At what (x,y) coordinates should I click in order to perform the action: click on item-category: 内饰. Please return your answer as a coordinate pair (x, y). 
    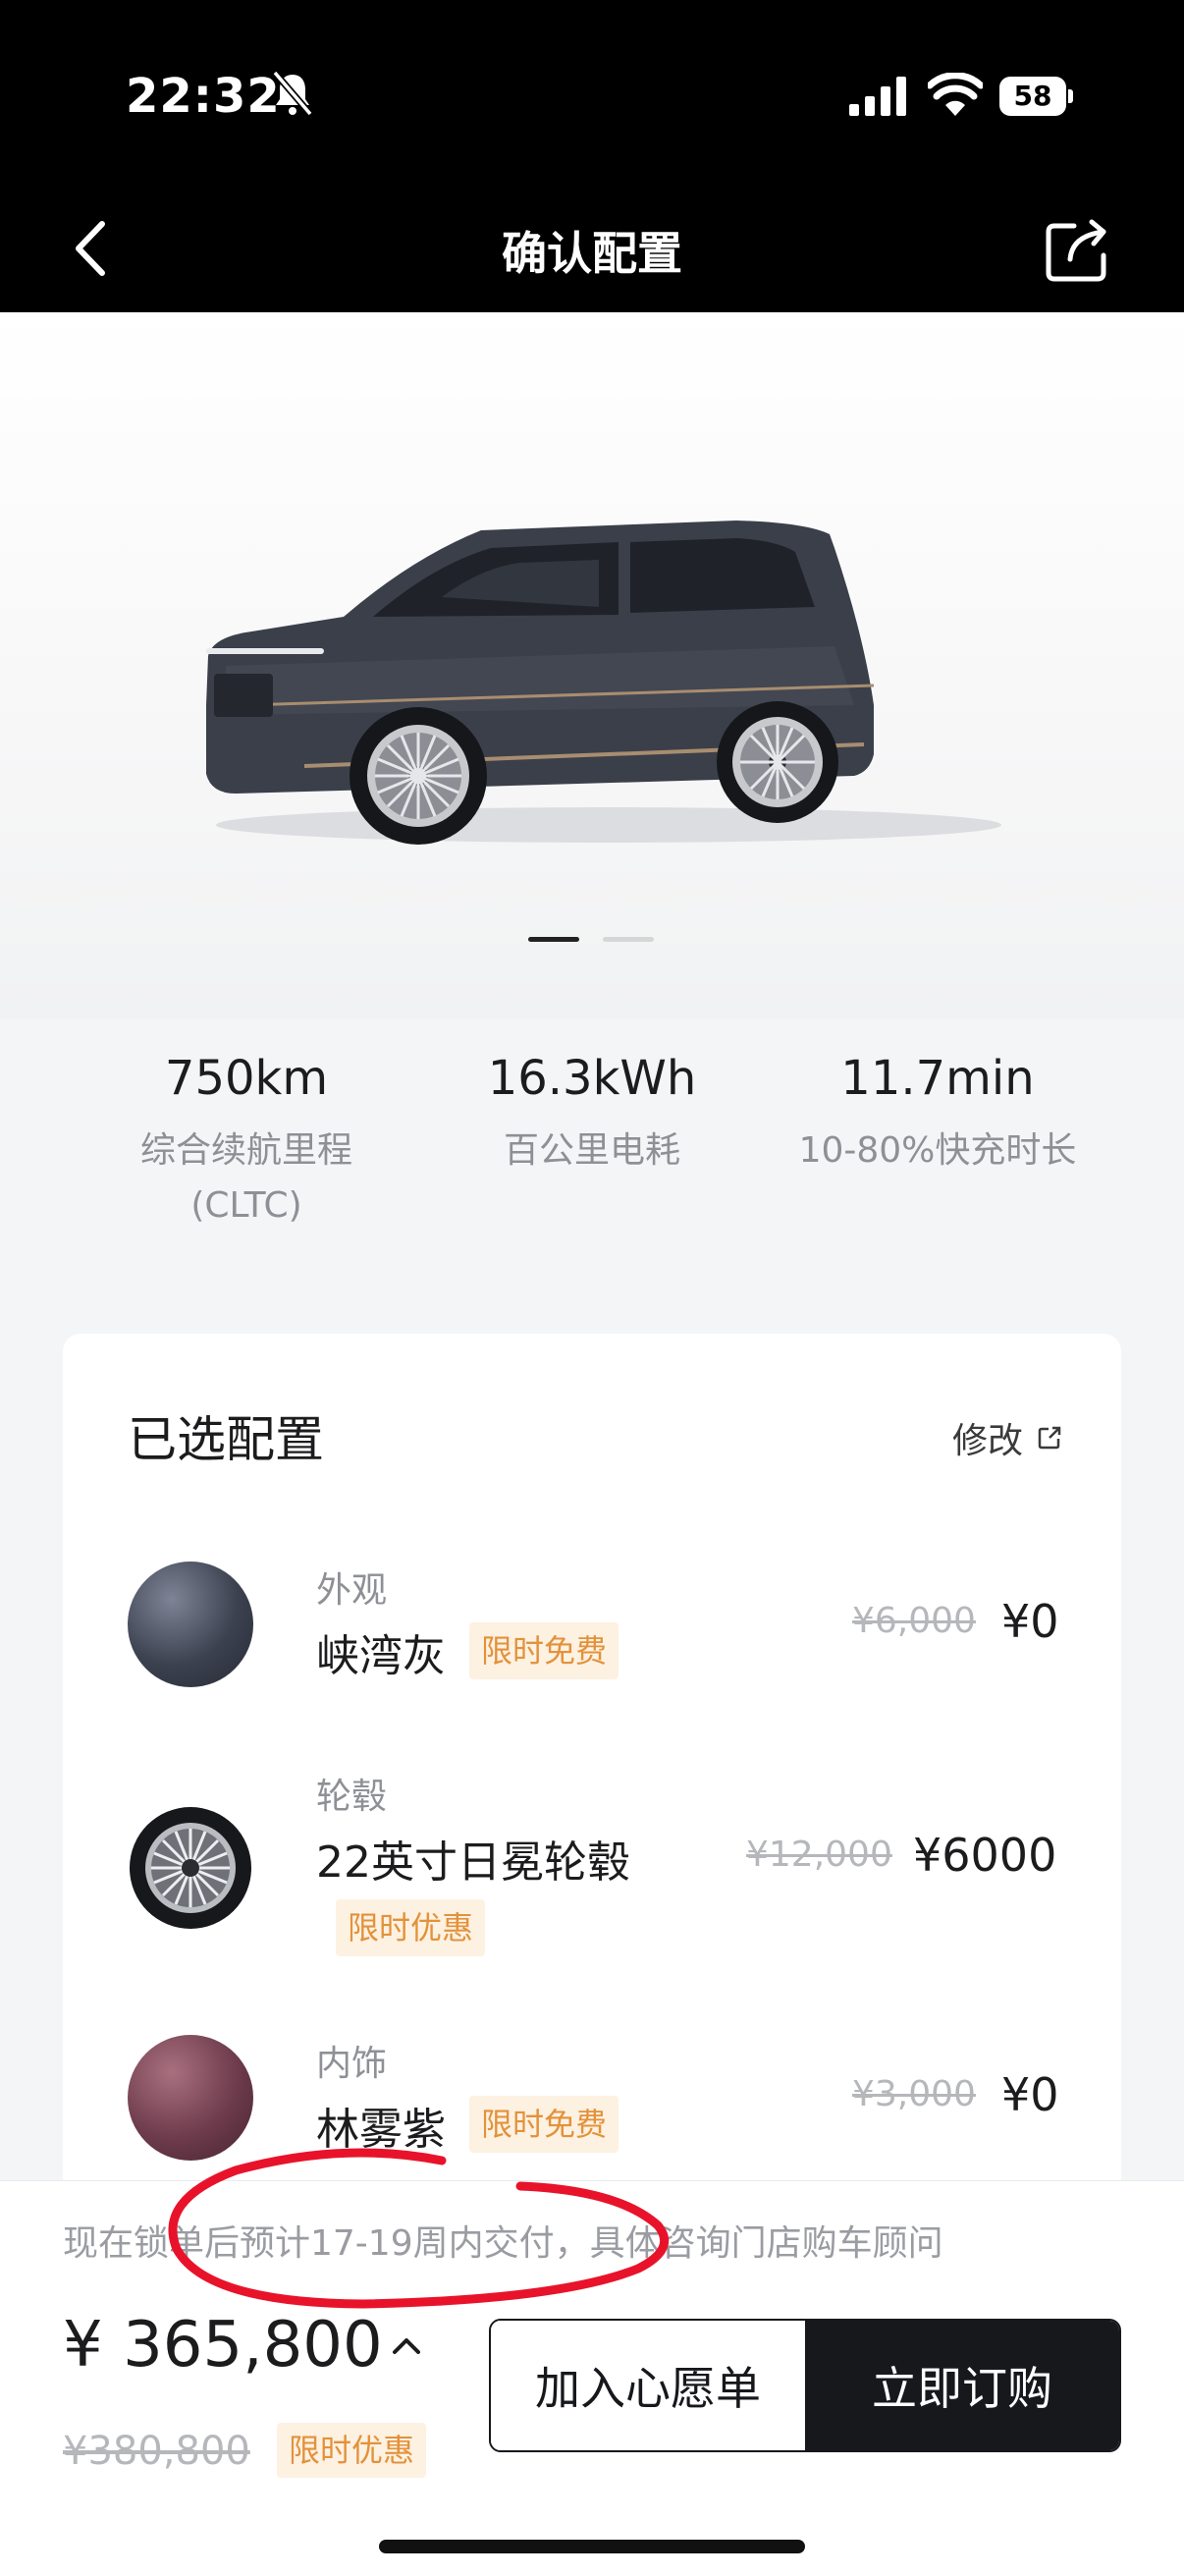
    Looking at the image, I should click on (352, 2064).